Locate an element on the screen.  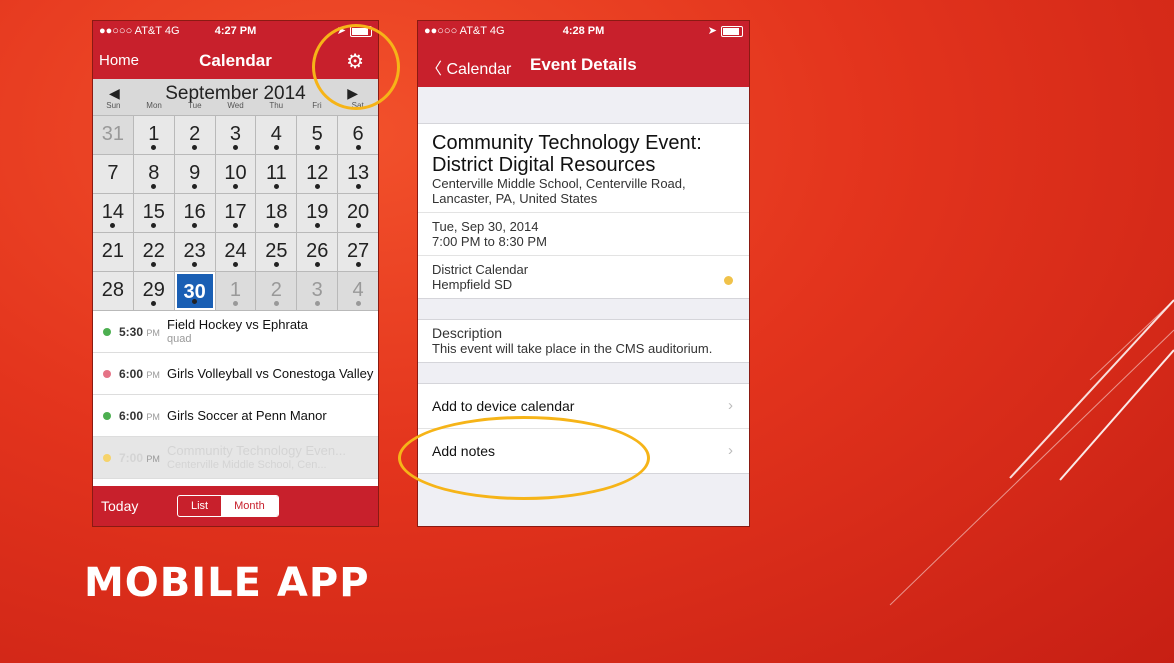
day-number: 7 is located at coordinates (113, 173).